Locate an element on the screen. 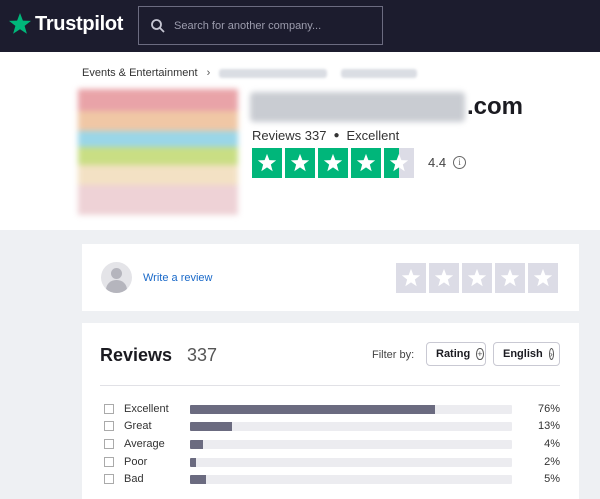  language-filter-button: English › is located at coordinates (526, 354).